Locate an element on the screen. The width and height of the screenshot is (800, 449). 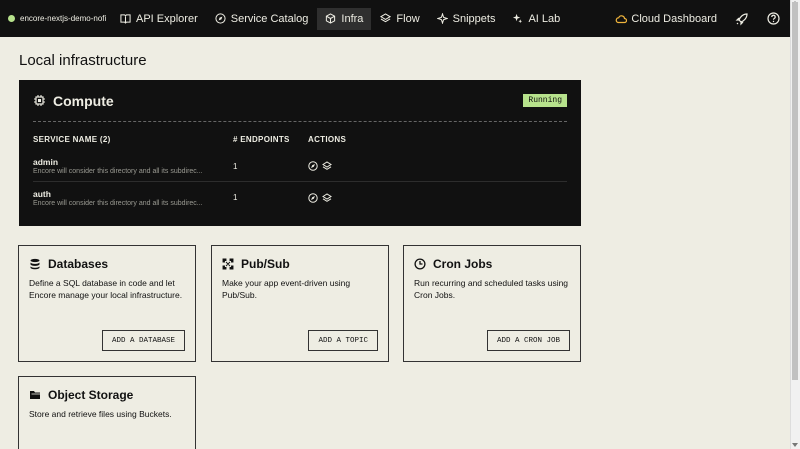
card-header: Databases is located at coordinates (107, 264).